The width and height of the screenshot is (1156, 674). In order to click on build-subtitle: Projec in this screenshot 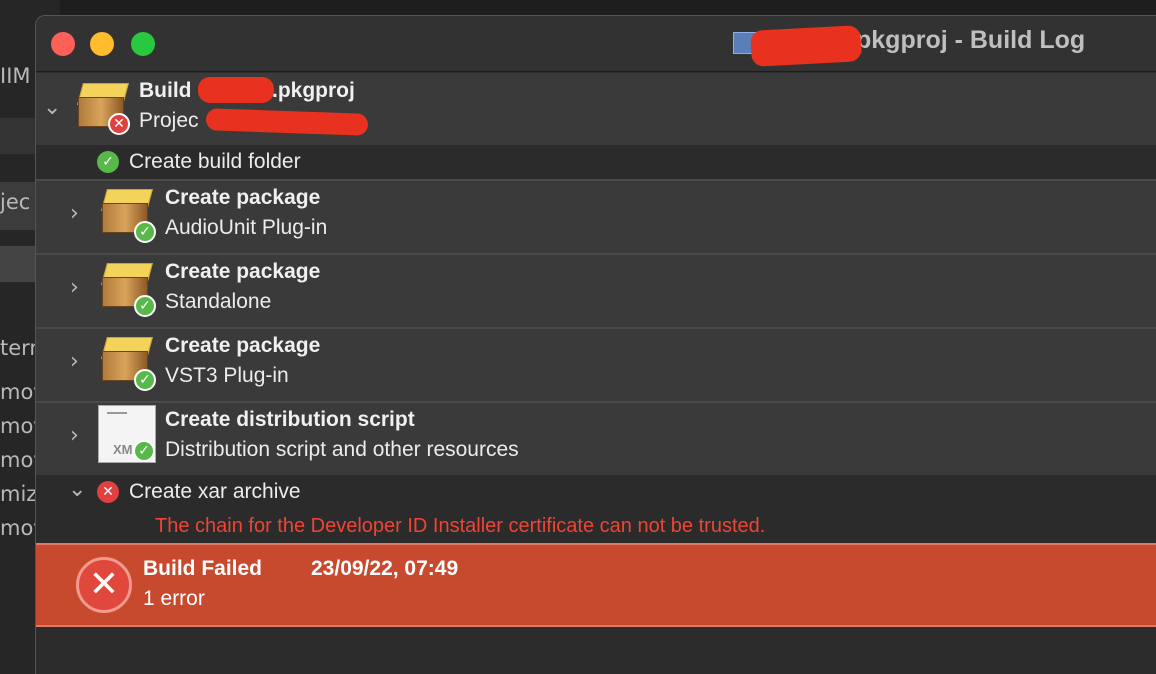, I will do `click(169, 120)`.